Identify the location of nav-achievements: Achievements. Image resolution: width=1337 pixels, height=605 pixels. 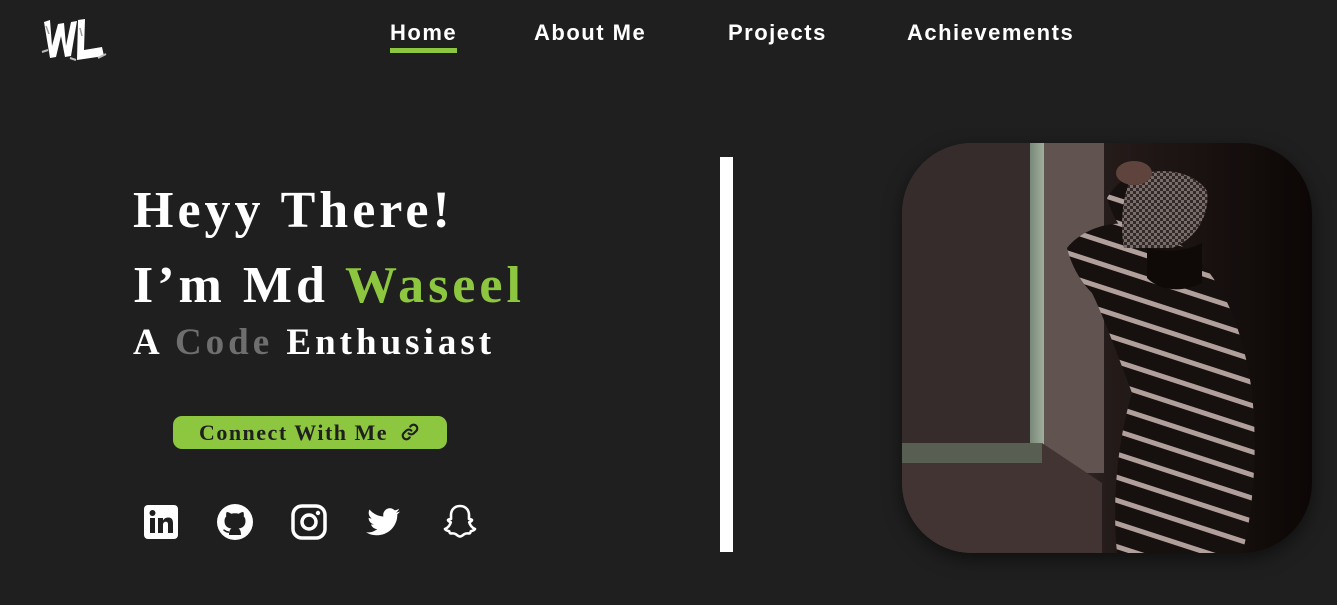
(990, 33).